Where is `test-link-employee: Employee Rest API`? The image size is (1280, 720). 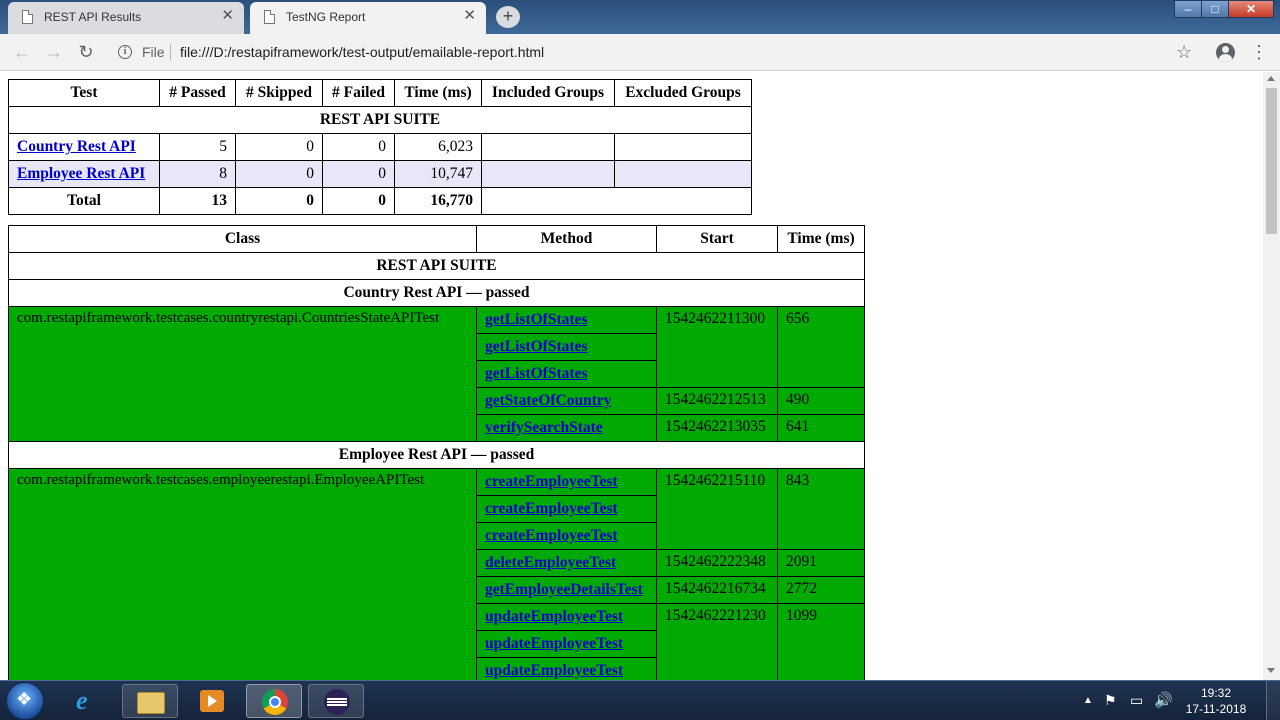 test-link-employee: Employee Rest API is located at coordinates (81, 173).